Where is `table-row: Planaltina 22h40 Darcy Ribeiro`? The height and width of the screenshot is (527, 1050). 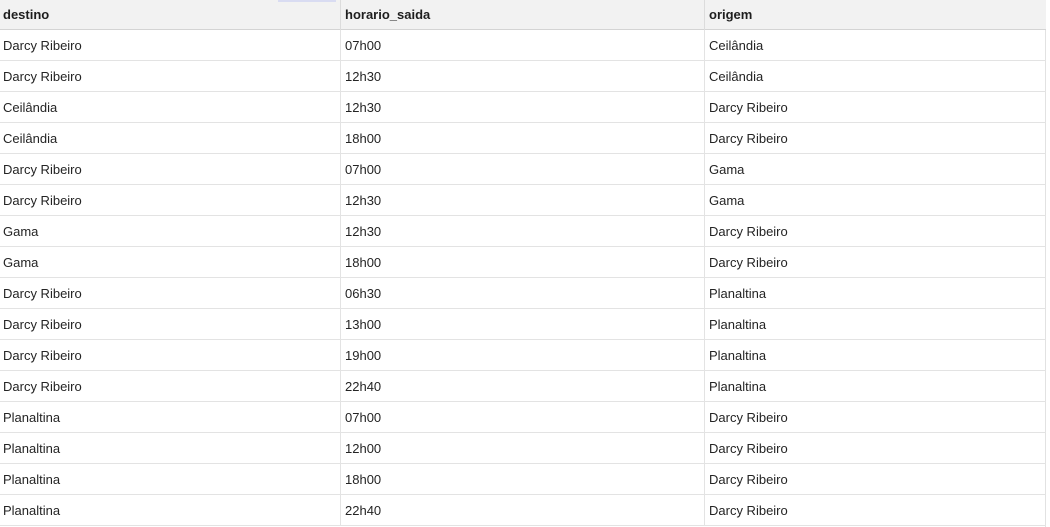
table-row: Planaltina 22h40 Darcy Ribeiro is located at coordinates (523, 510).